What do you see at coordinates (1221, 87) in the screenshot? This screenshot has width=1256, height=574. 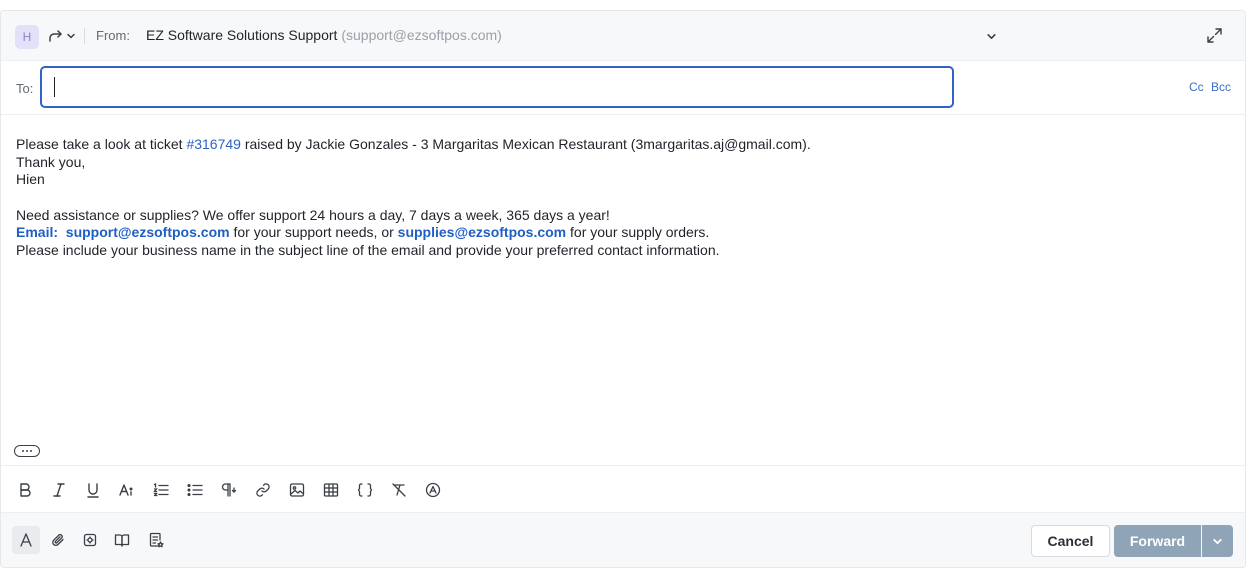 I see `bcc-button: Bcc` at bounding box center [1221, 87].